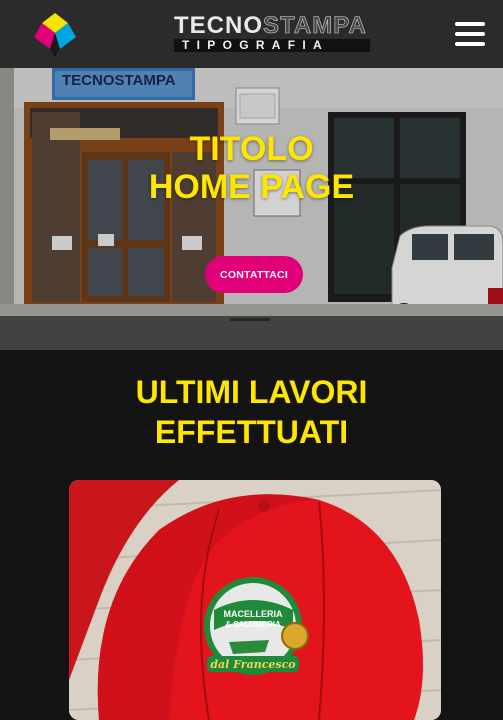 This screenshot has width=503, height=720. I want to click on hero-title: TITOLO HOME PAGE, so click(251, 168).